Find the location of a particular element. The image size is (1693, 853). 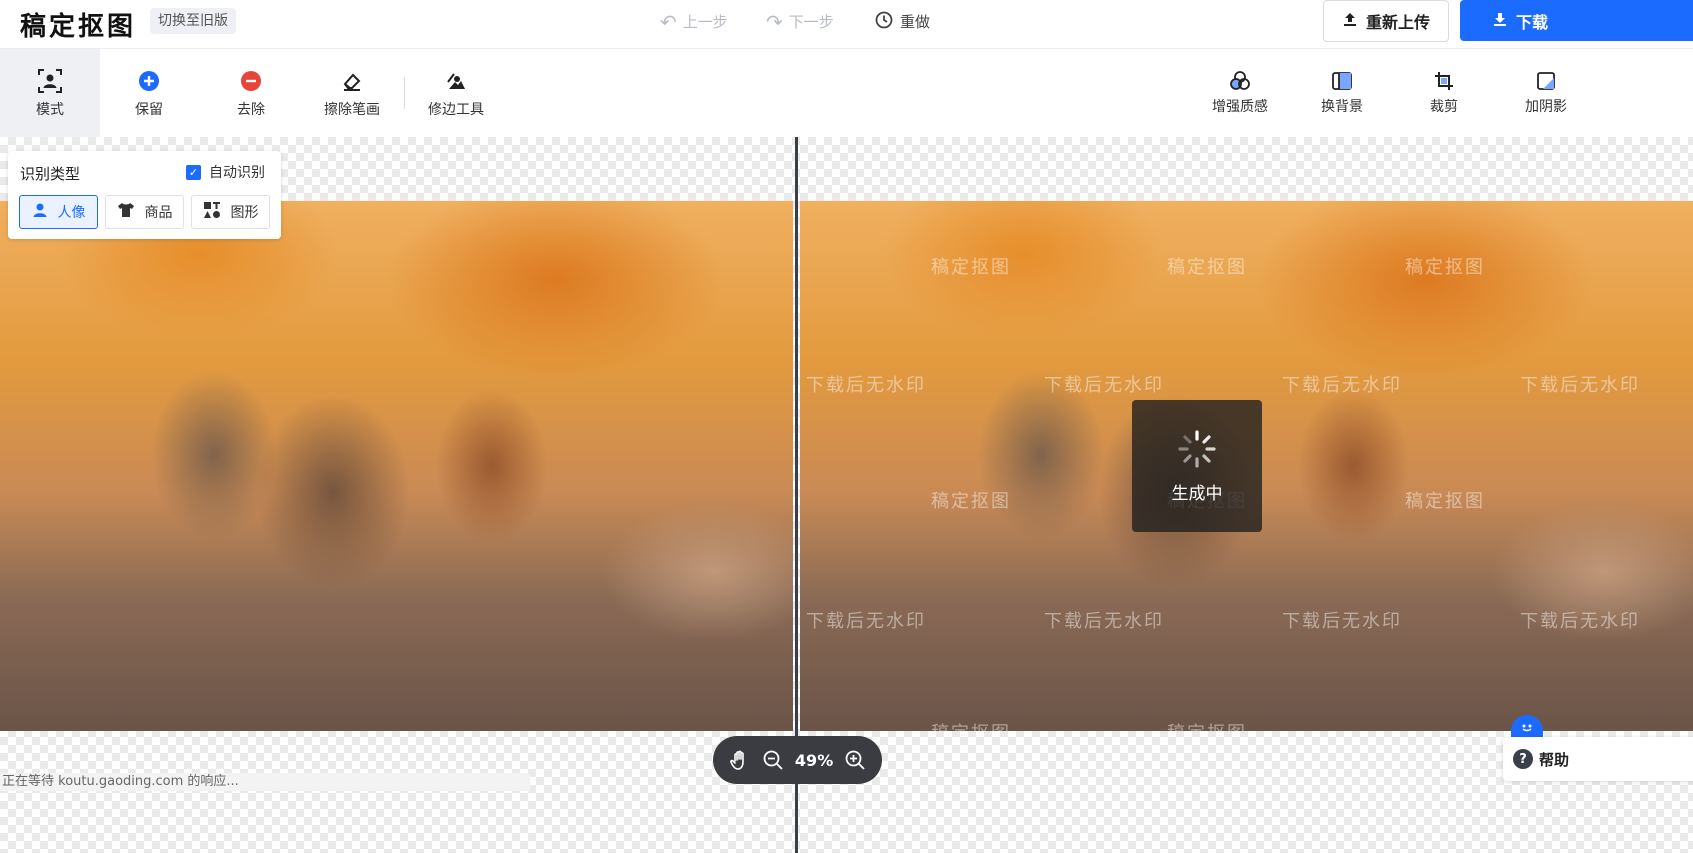

history-icon is located at coordinates (884, 22).